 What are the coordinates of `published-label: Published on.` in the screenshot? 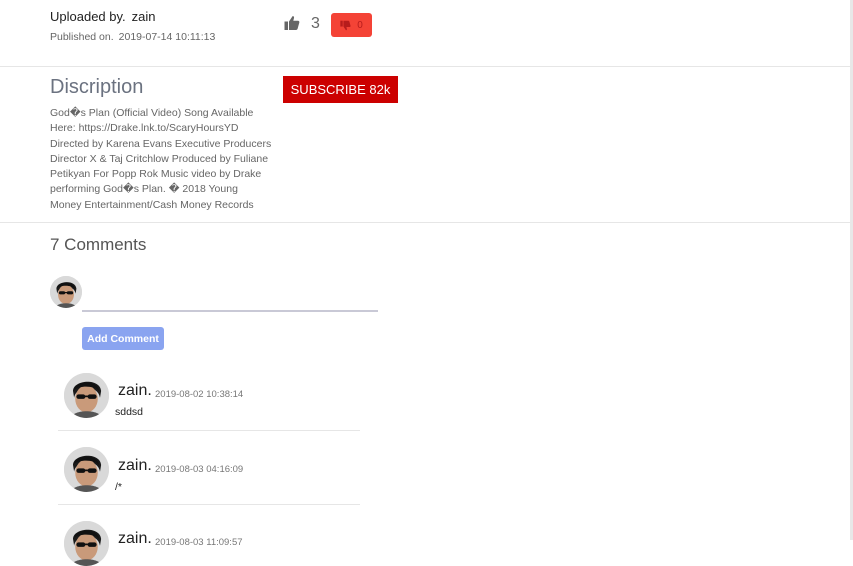 It's located at (82, 37).